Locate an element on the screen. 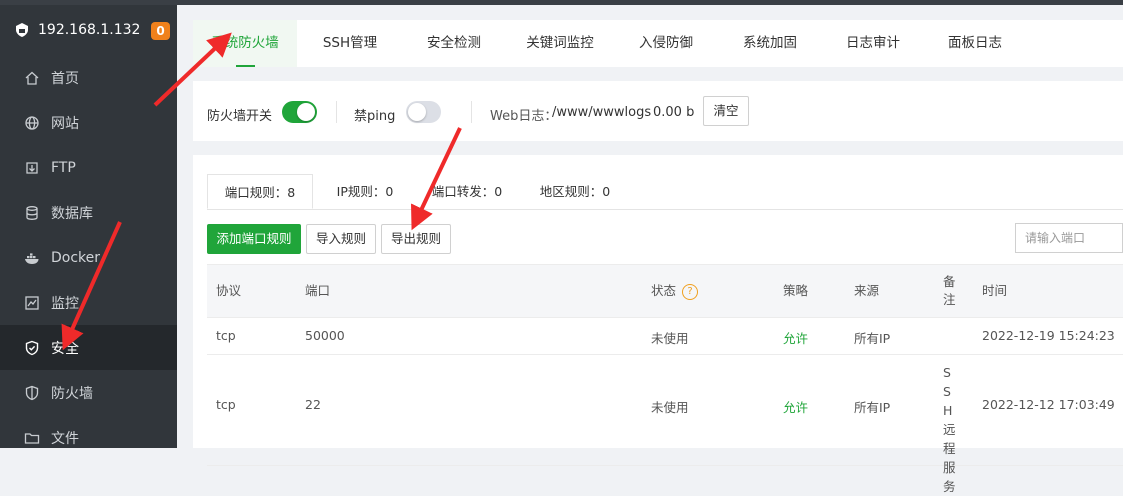  tab-label: 入侵防御 is located at coordinates (666, 43).